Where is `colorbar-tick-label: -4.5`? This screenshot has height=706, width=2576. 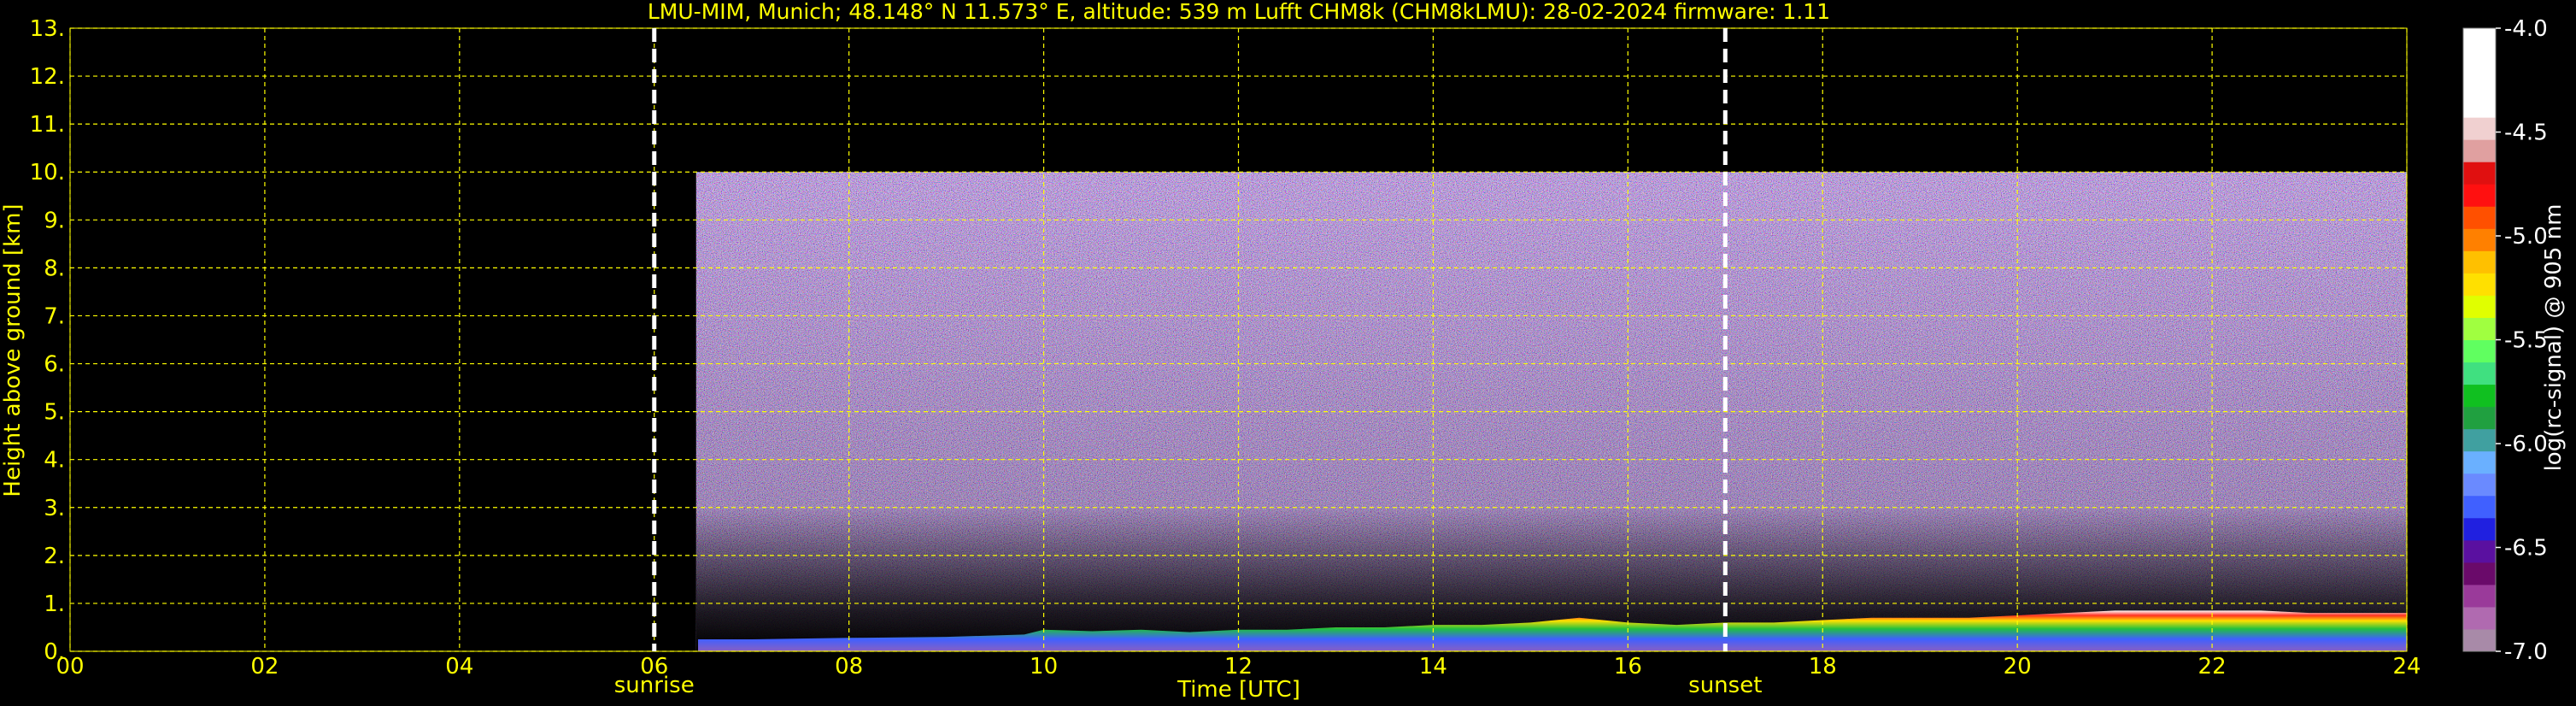
colorbar-tick-label: -4.5 is located at coordinates (2526, 133).